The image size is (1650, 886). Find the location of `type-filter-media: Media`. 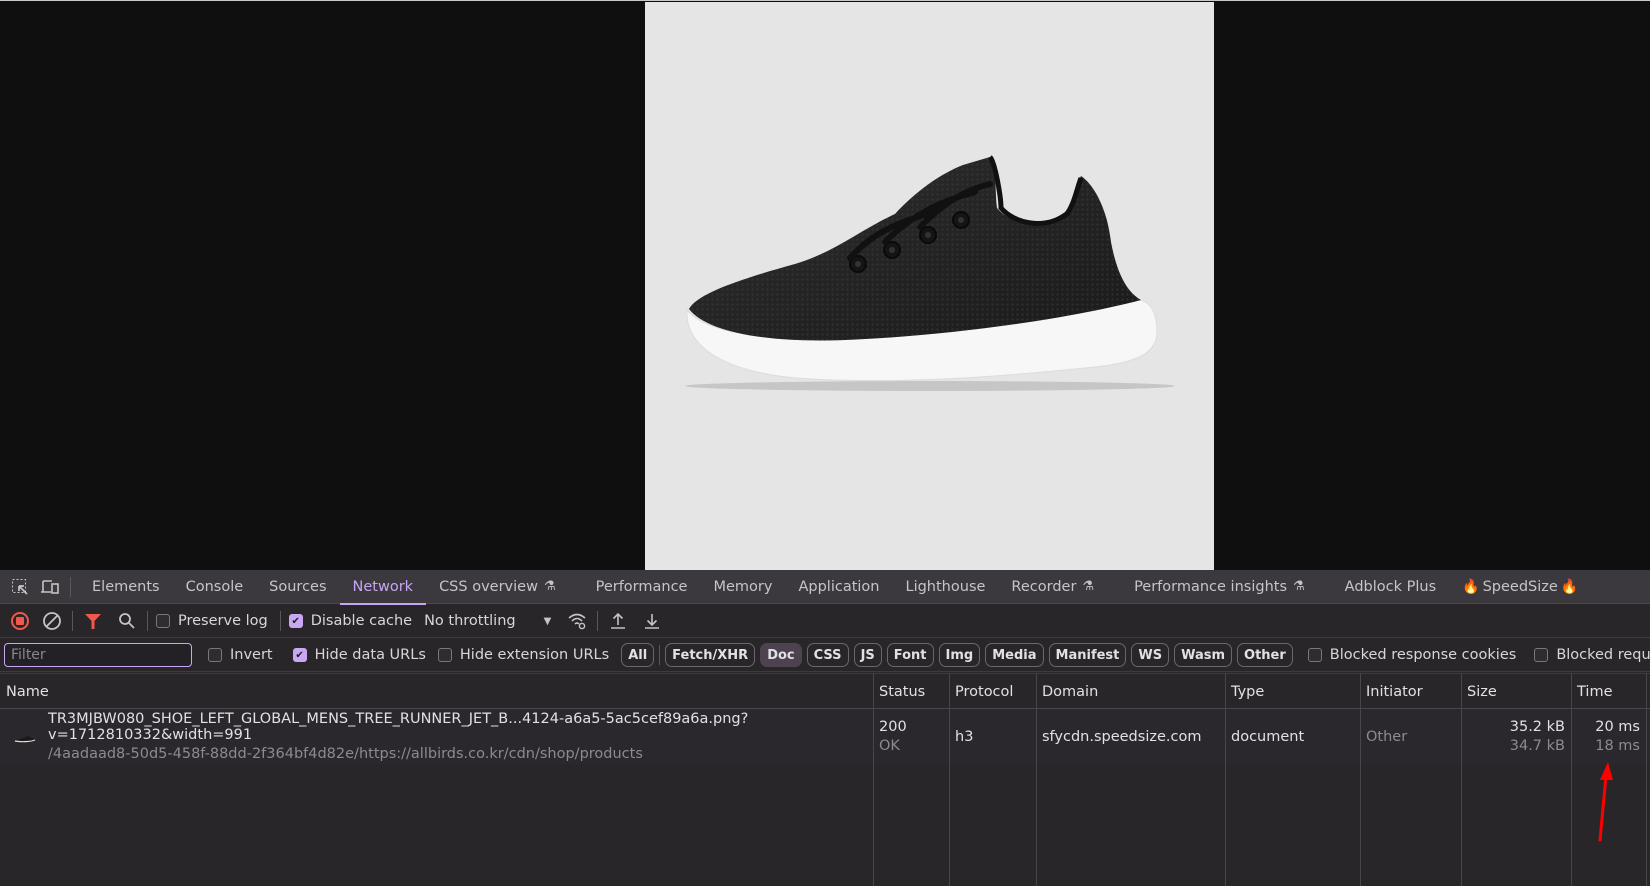

type-filter-media: Media is located at coordinates (1014, 655).